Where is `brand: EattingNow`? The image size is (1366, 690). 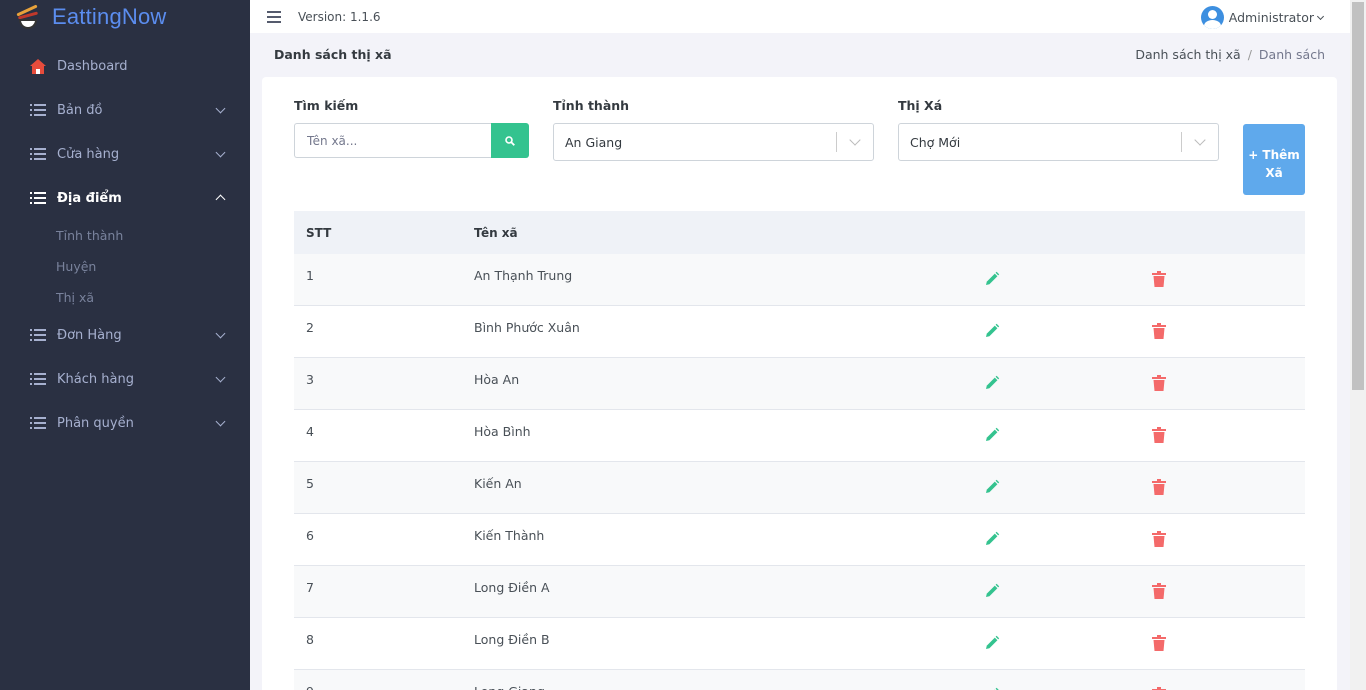
brand: EattingNow is located at coordinates (125, 16).